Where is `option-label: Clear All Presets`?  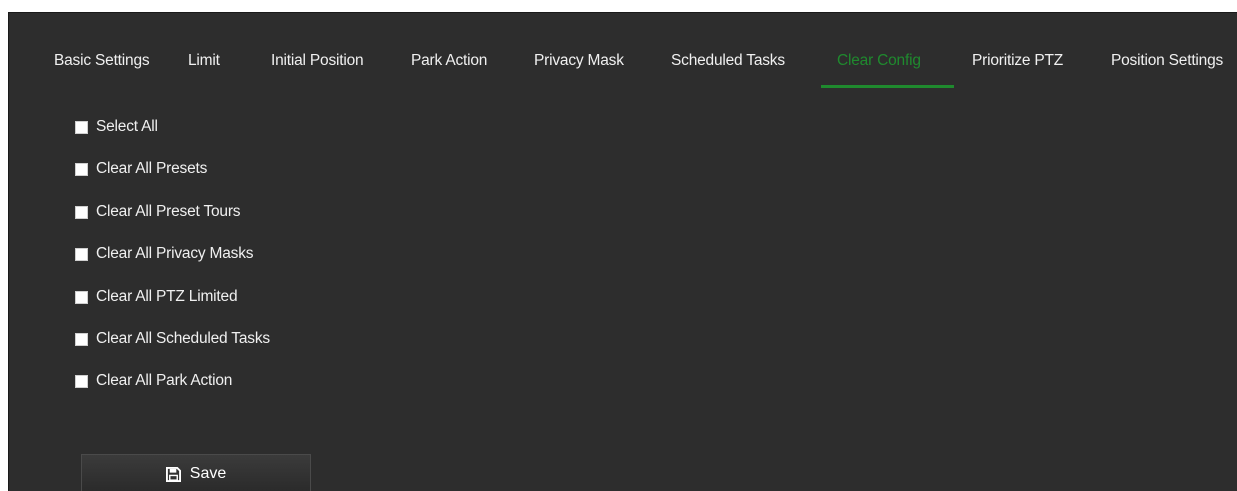
option-label: Clear All Presets is located at coordinates (152, 168).